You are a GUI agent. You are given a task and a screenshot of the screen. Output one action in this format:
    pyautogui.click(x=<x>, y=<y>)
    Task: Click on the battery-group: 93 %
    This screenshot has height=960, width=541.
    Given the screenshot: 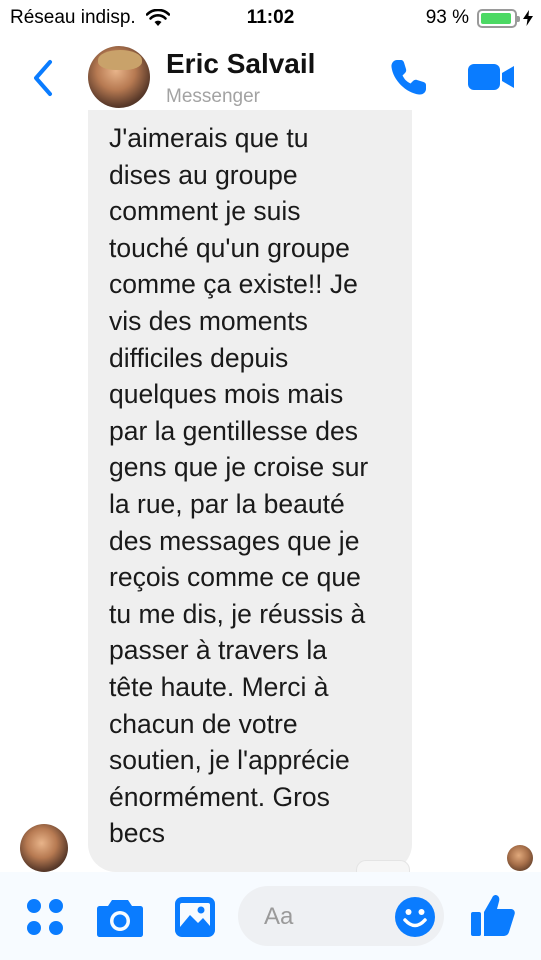 What is the action you would take?
    pyautogui.click(x=479, y=18)
    